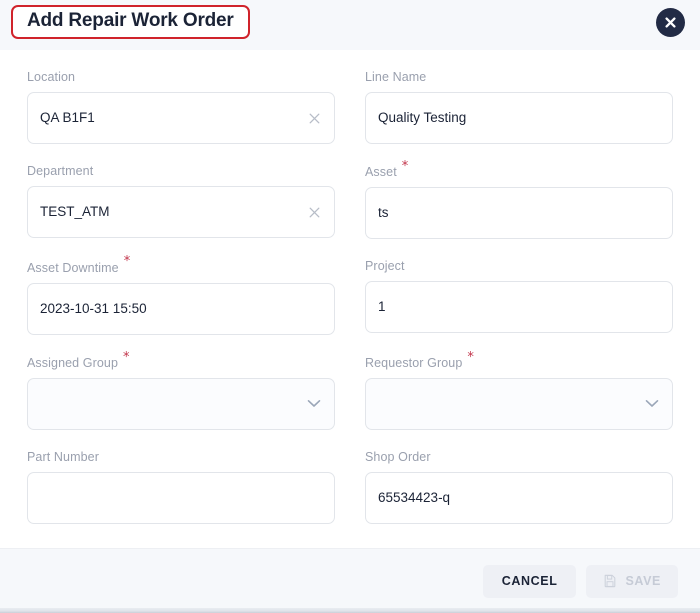 This screenshot has height=613, width=700. Describe the element at coordinates (75, 211) in the screenshot. I see `department-value: TEST_ATM` at that location.